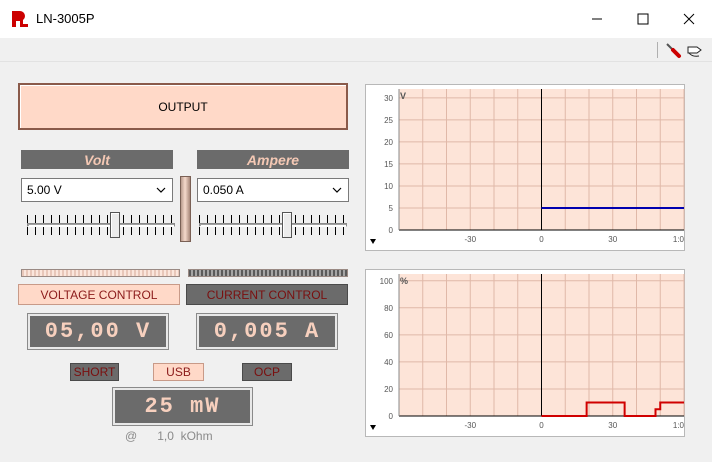 This screenshot has width=712, height=462. I want to click on close-icon, so click(689, 19).